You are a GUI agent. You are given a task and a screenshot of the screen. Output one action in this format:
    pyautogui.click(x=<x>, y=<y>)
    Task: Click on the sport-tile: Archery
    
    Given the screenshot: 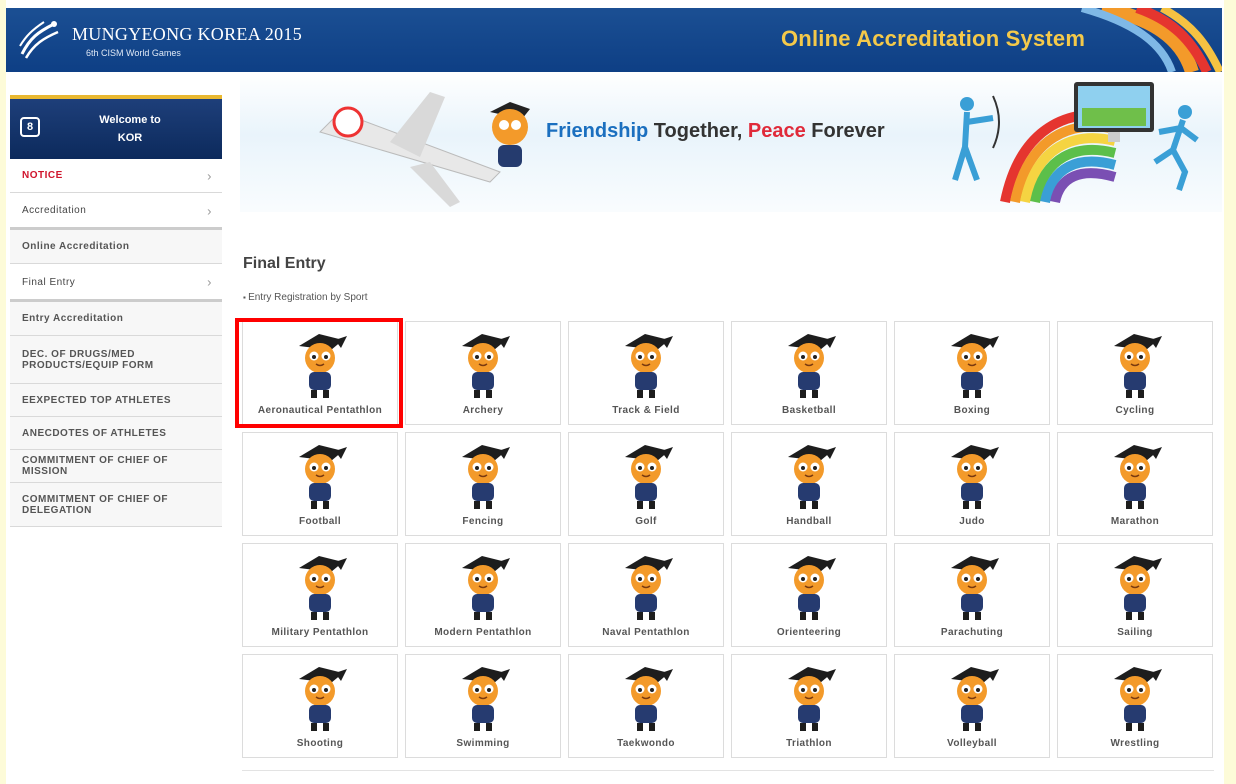 What is the action you would take?
    pyautogui.click(x=483, y=373)
    